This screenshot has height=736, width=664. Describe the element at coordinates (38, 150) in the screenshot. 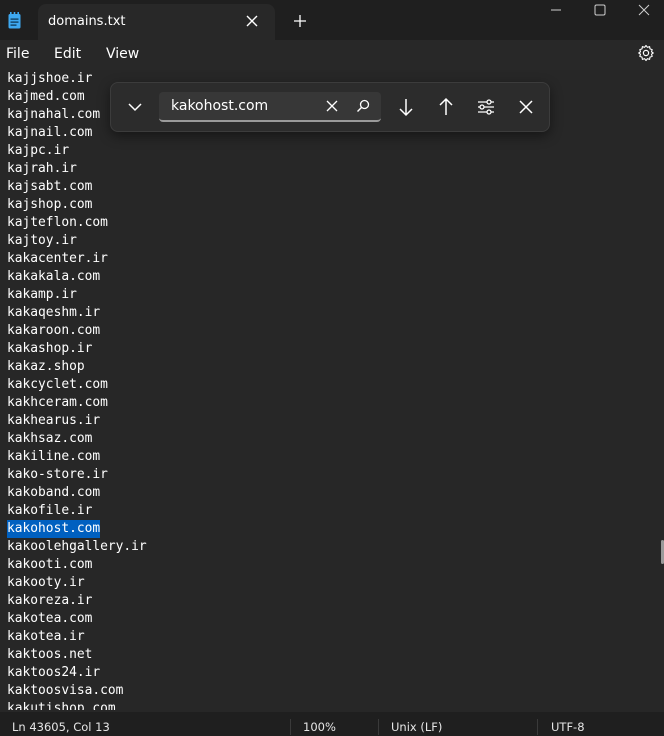

I see `text-line: kajpc.ir` at that location.